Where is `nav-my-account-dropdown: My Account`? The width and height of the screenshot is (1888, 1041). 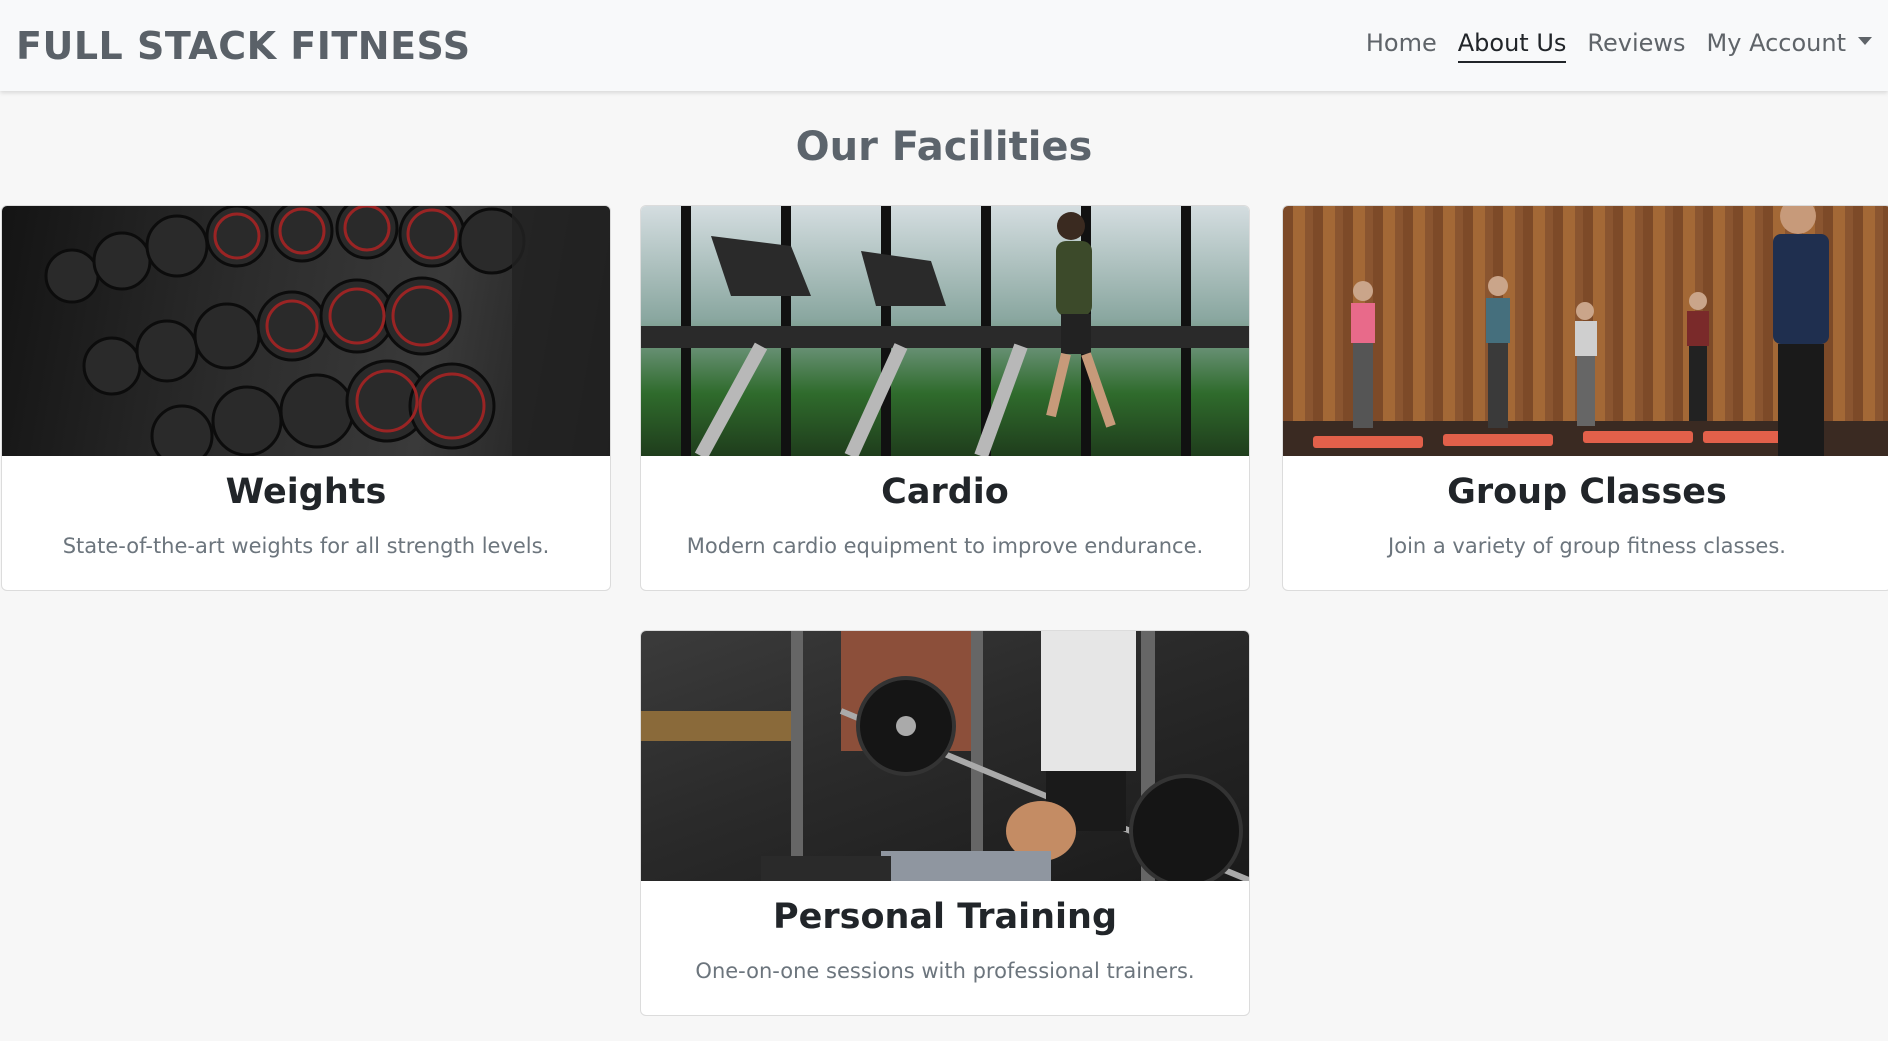
nav-my-account-dropdown: My Account is located at coordinates (1789, 46).